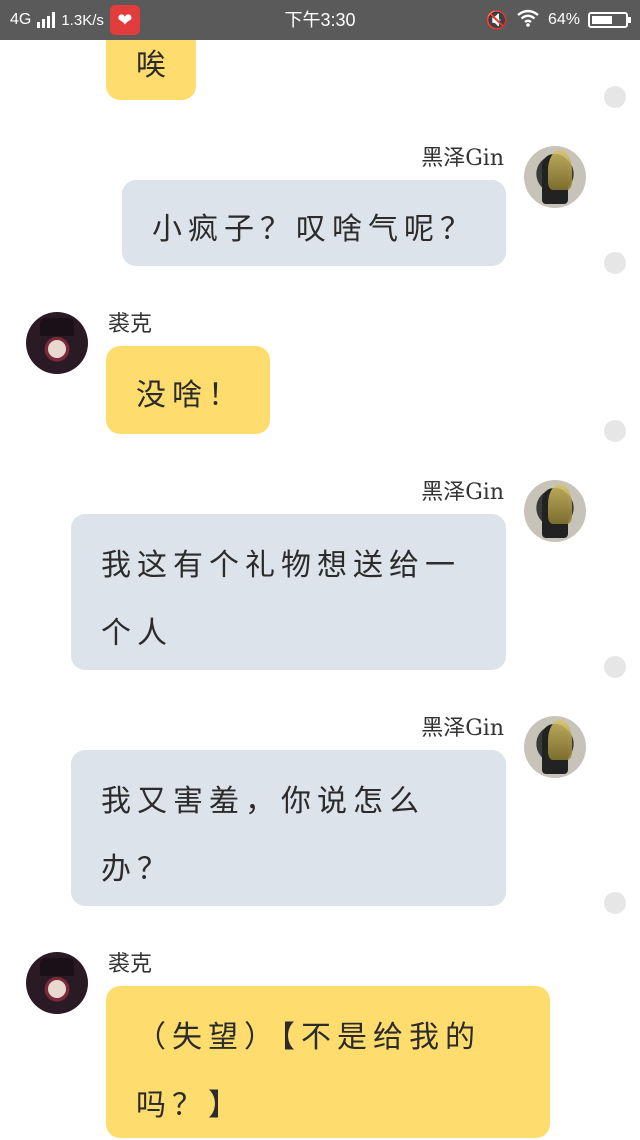 The width and height of the screenshot is (640, 1140). Describe the element at coordinates (496, 19) in the screenshot. I see `mute-icon: 🔇` at that location.